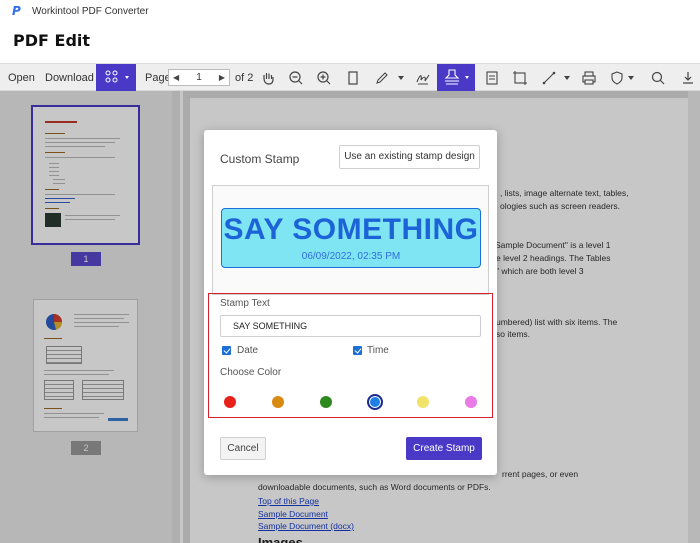 Image resolution: width=700 pixels, height=543 pixels. I want to click on page-total: of 2, so click(244, 78).